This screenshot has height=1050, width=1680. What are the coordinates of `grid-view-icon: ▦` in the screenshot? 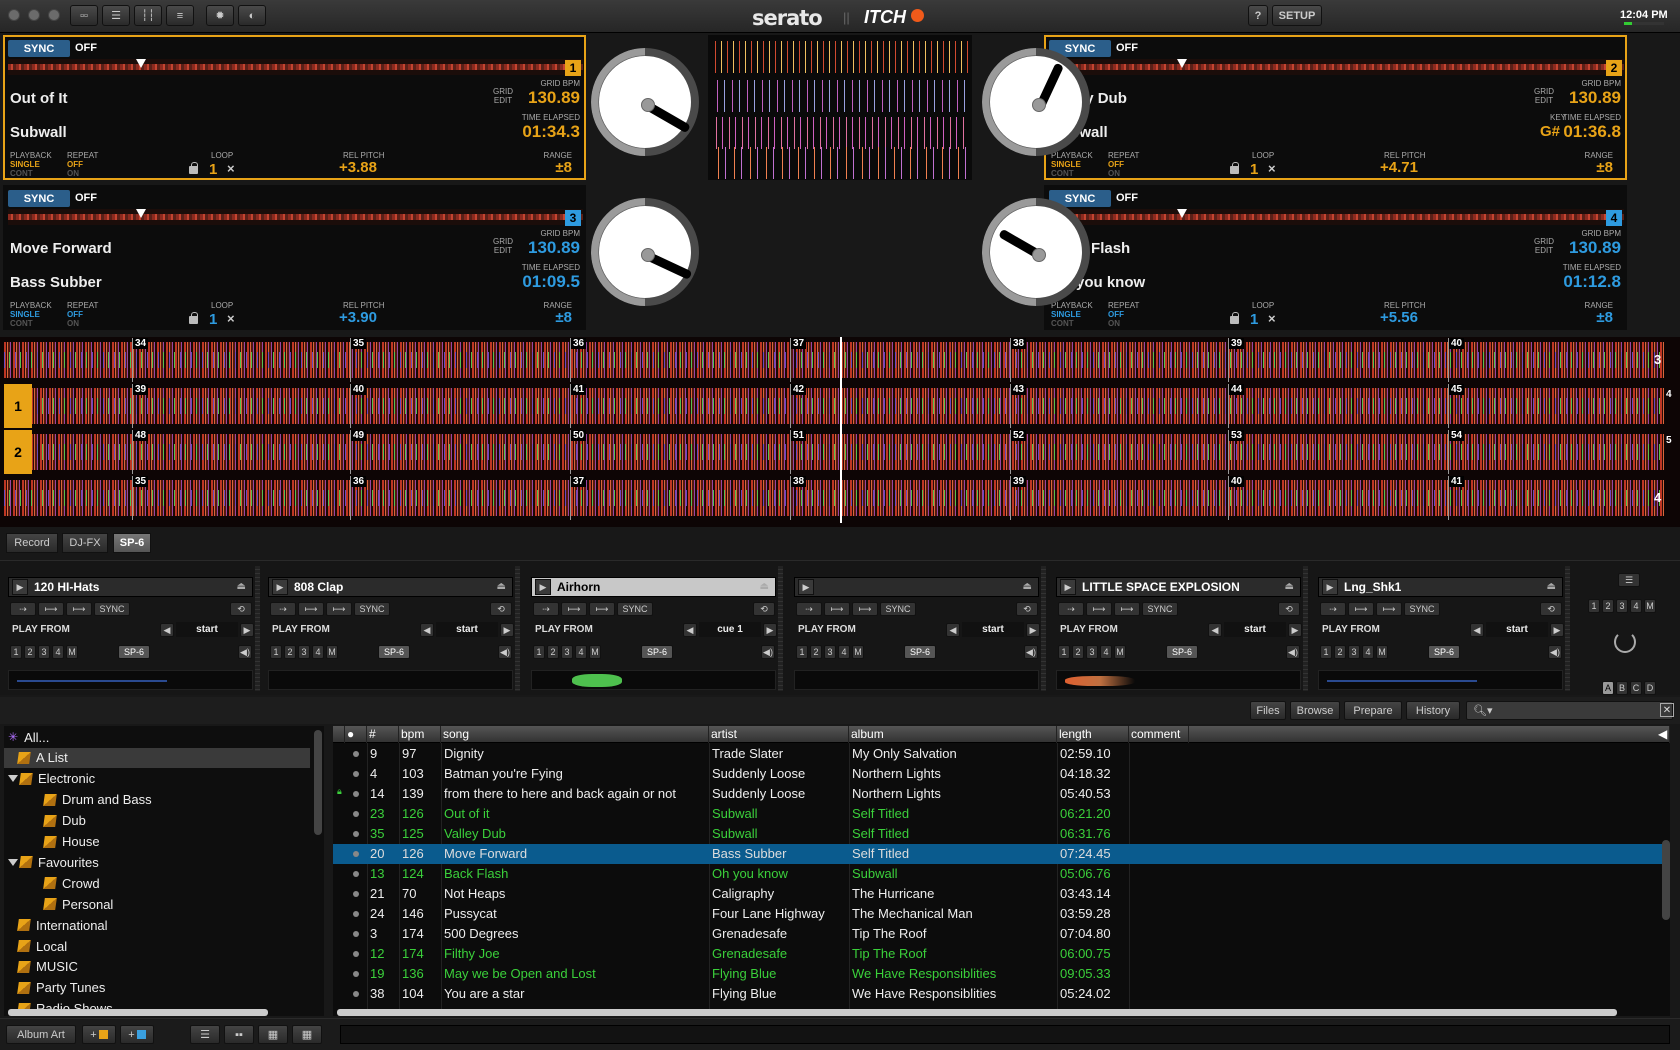 It's located at (307, 1034).